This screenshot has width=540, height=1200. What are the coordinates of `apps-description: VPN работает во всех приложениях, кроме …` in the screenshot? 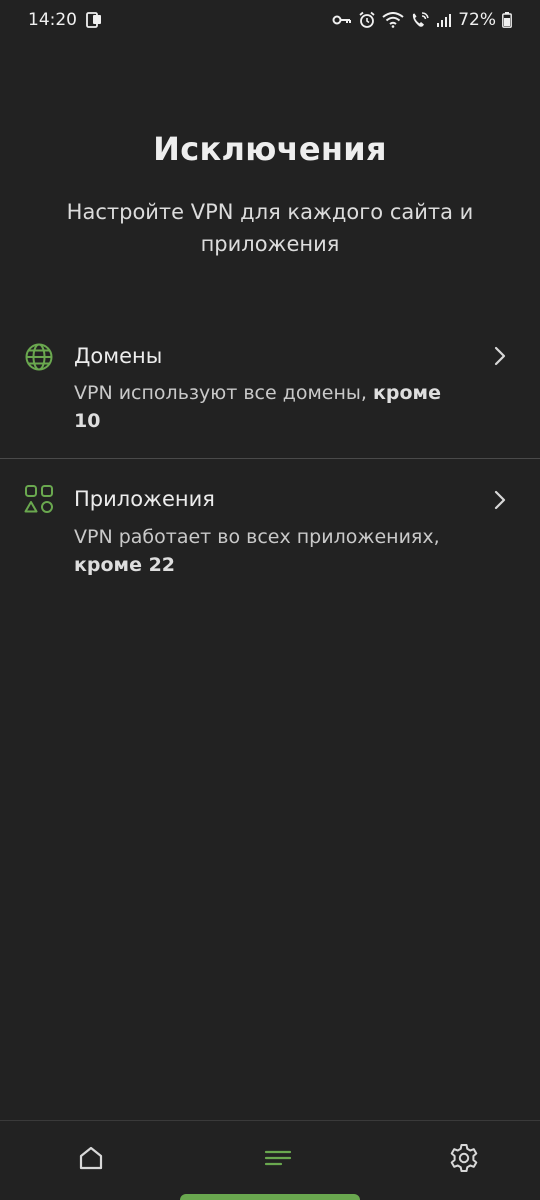 It's located at (274, 551).